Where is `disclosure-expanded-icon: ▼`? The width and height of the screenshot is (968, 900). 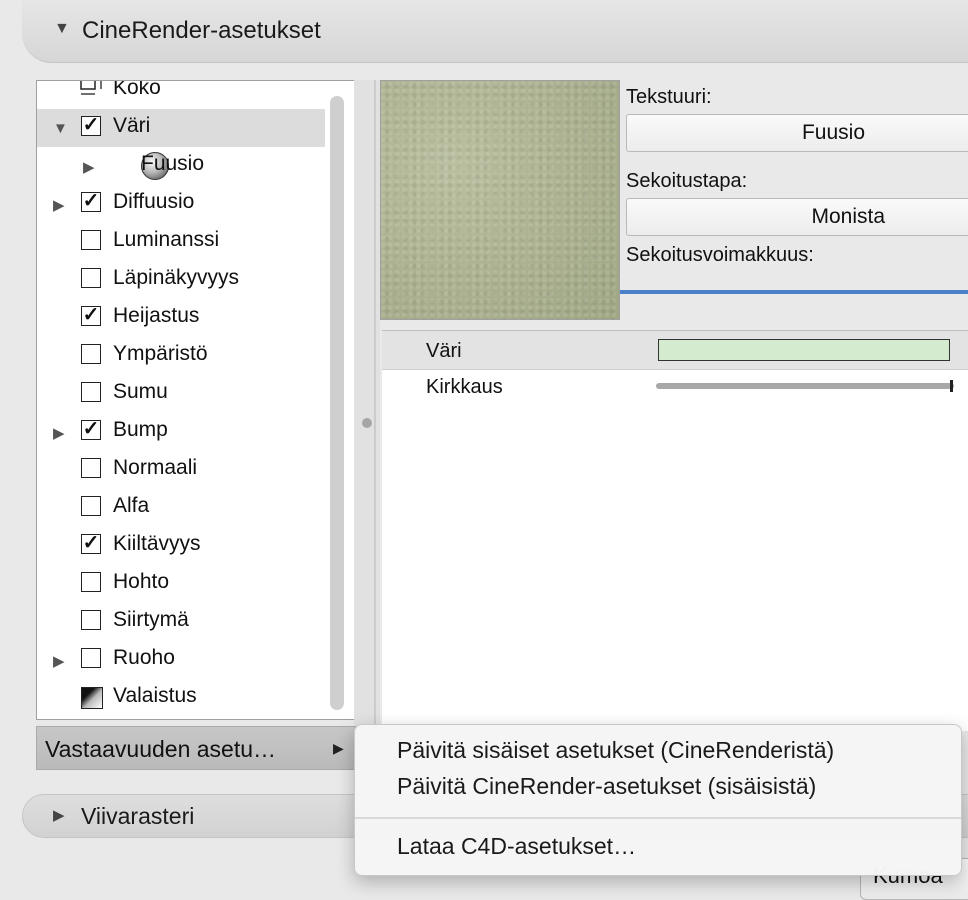 disclosure-expanded-icon: ▼ is located at coordinates (60, 128).